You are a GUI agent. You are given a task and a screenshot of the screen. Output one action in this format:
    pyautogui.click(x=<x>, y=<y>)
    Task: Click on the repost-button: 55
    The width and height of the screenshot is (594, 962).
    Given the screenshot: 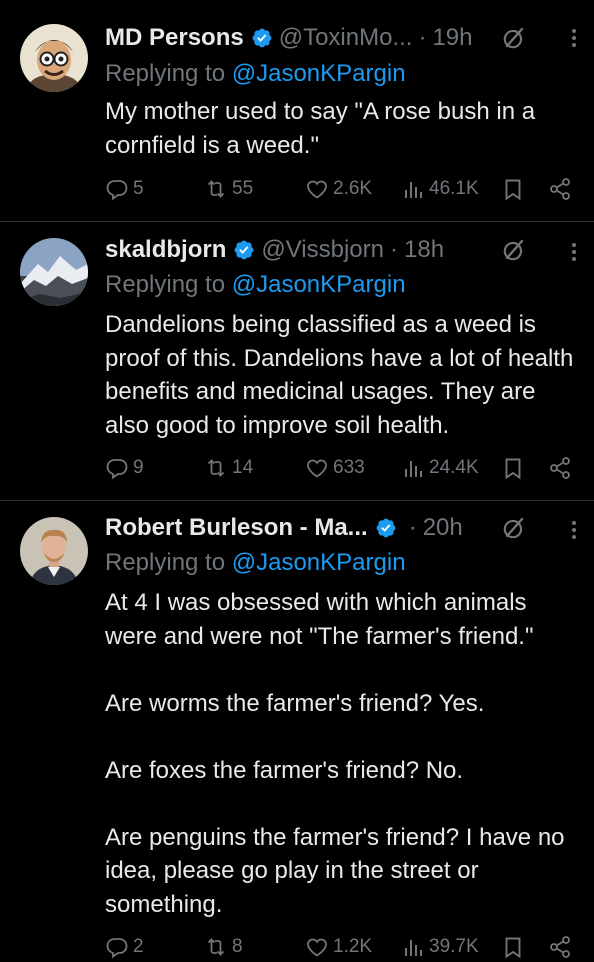 What is the action you would take?
    pyautogui.click(x=228, y=189)
    